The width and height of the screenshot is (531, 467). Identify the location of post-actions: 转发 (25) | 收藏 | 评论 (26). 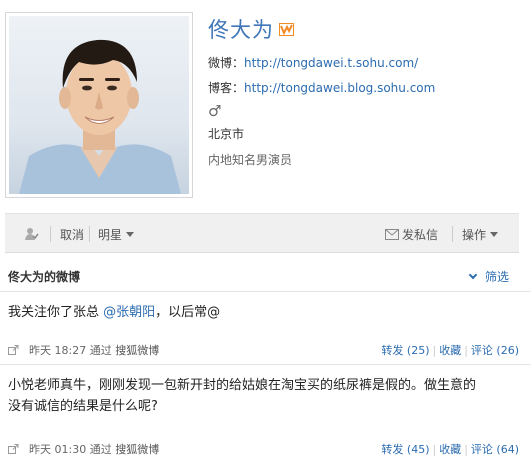
(450, 350).